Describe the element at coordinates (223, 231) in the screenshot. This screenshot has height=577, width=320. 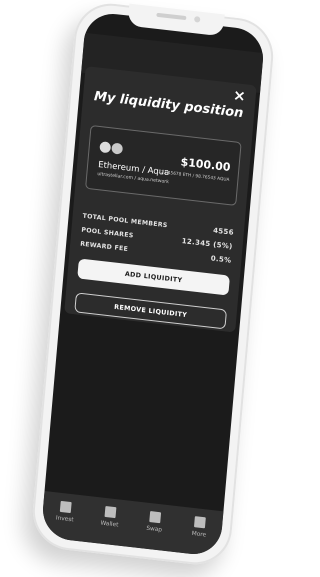
I see `stat-value: 4556` at that location.